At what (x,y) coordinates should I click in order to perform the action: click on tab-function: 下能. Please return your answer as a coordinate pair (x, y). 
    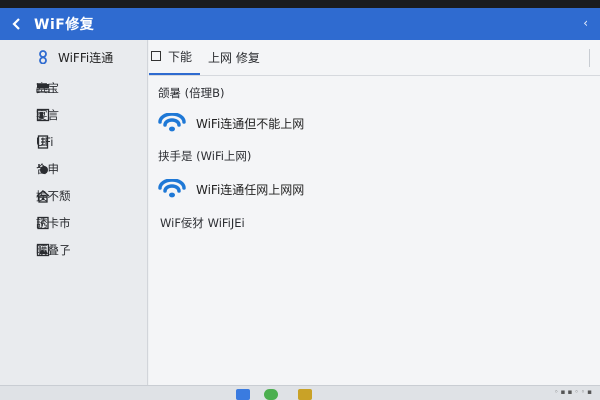
    Looking at the image, I should click on (175, 57).